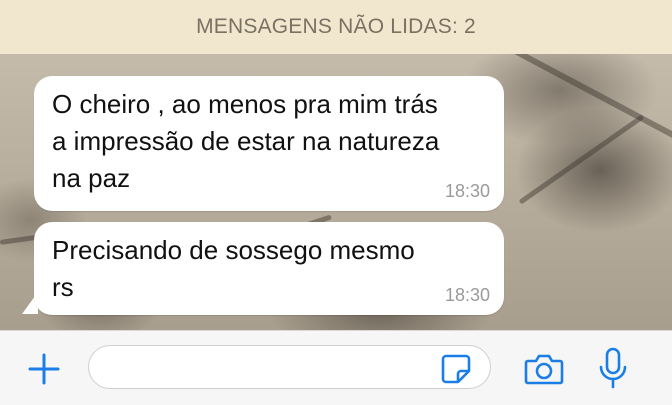 This screenshot has width=672, height=405. What do you see at coordinates (289, 367) in the screenshot?
I see `message-input` at bounding box center [289, 367].